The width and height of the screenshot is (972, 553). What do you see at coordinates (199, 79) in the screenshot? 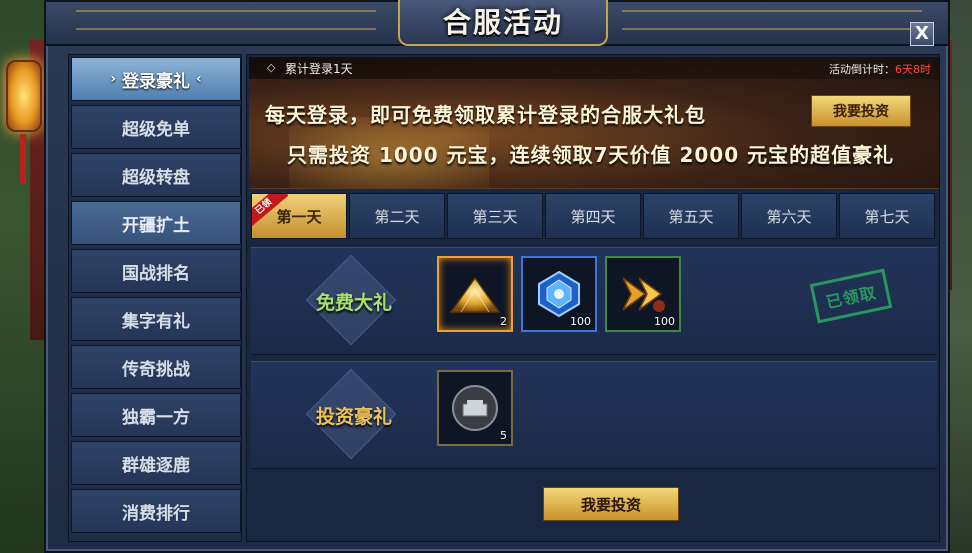
I see `chevron-left-icon: ‹` at bounding box center [199, 79].